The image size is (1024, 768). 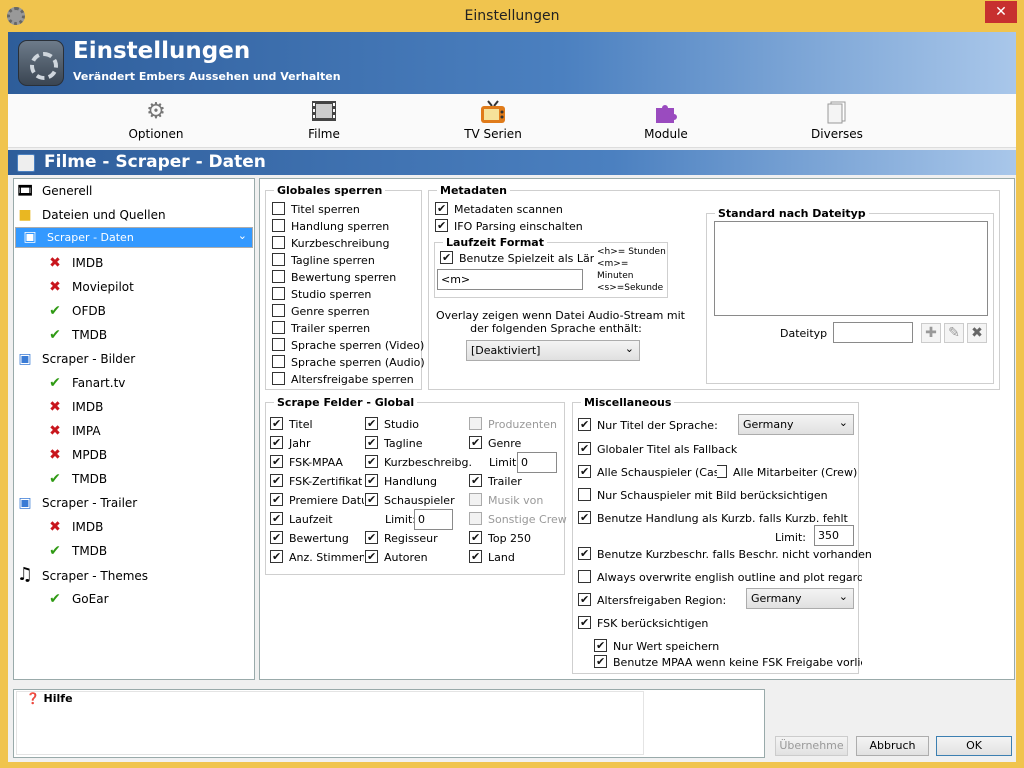 What do you see at coordinates (134, 191) in the screenshot?
I see `tree-item-generell: 🎞 Generell` at bounding box center [134, 191].